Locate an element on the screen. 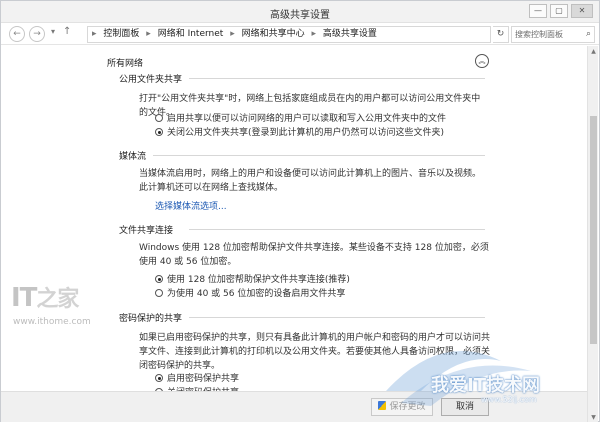  encryption-128-label: 使用 128 位加密帮助保护文件共享连接(推荐) is located at coordinates (258, 280).